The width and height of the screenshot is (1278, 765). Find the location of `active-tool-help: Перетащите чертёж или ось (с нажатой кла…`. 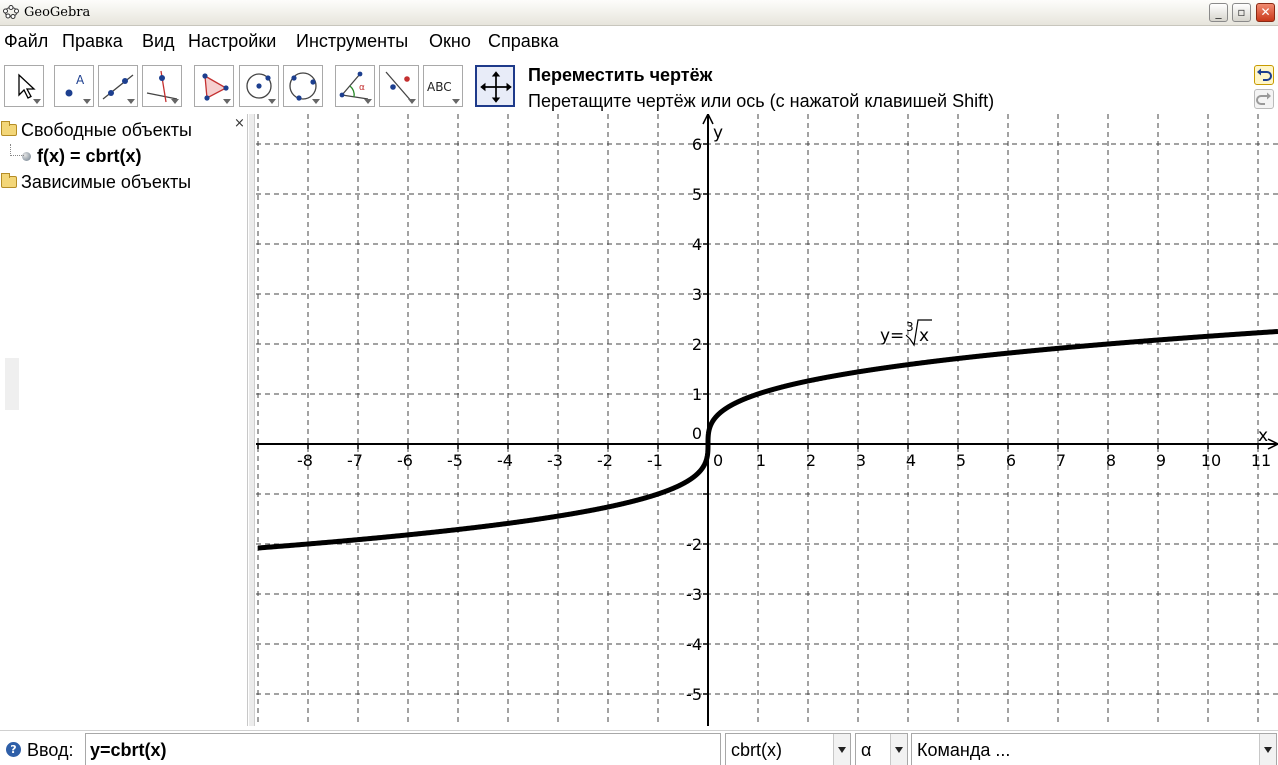

active-tool-help: Перетащите чертёж или ось (с нажатой кла… is located at coordinates (761, 101).